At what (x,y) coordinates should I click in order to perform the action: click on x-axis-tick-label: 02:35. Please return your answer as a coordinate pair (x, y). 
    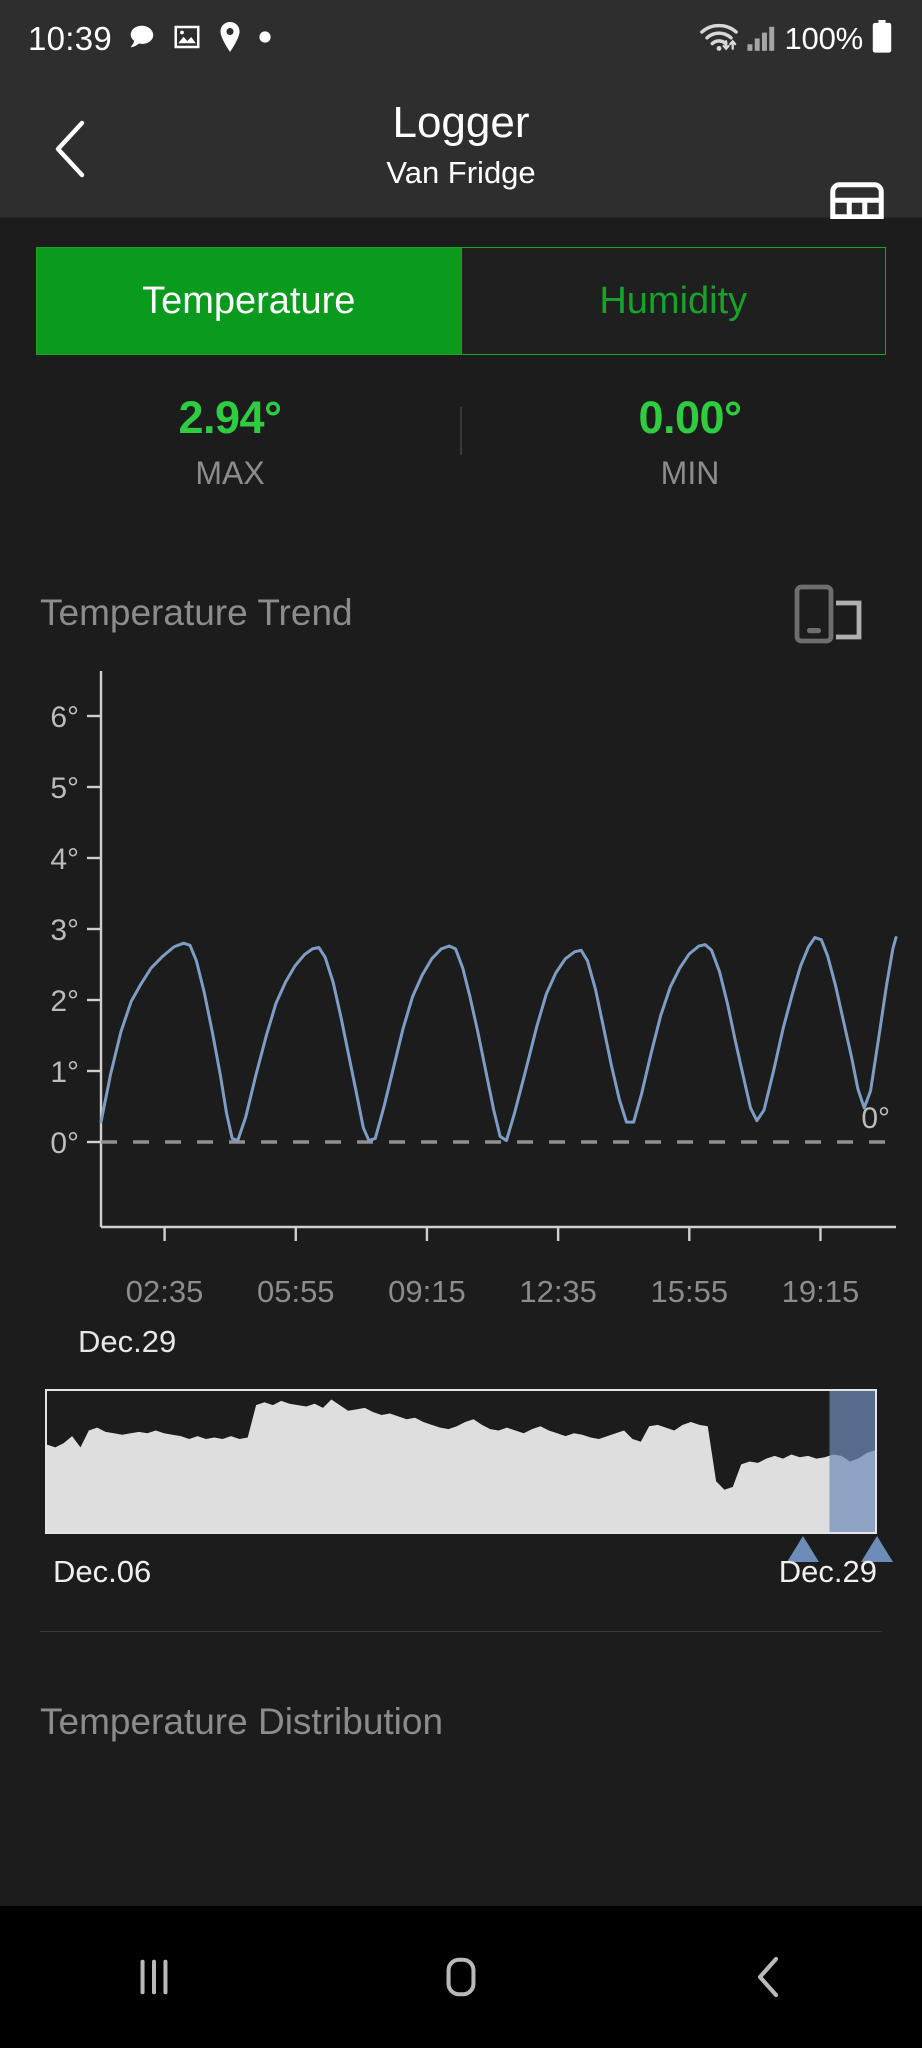
    Looking at the image, I should click on (164, 1291).